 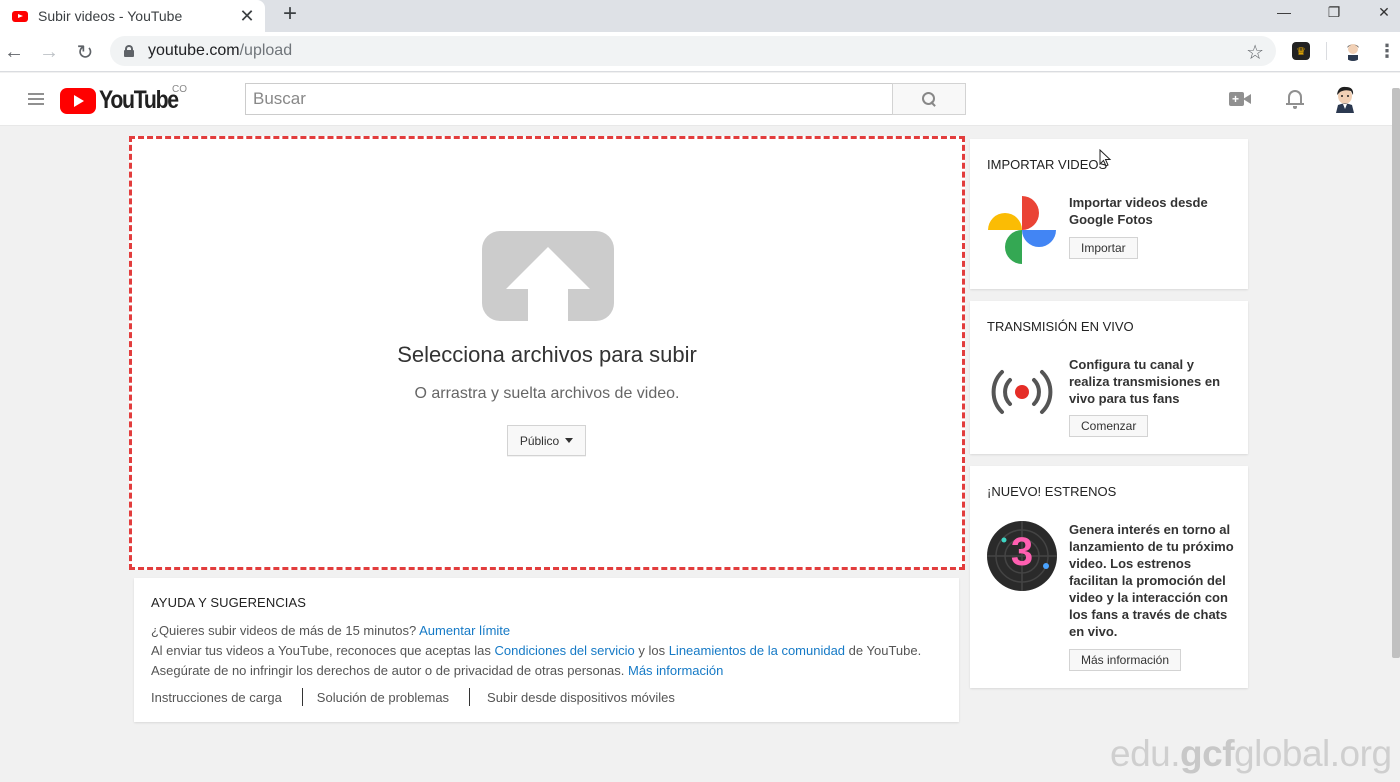 What do you see at coordinates (179, 89) in the screenshot?
I see `country-code: CO` at bounding box center [179, 89].